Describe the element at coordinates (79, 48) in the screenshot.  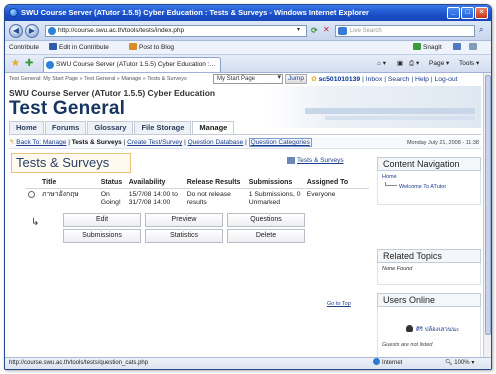
I see `edit-in-contribute-button: Edit in Contribute` at that location.